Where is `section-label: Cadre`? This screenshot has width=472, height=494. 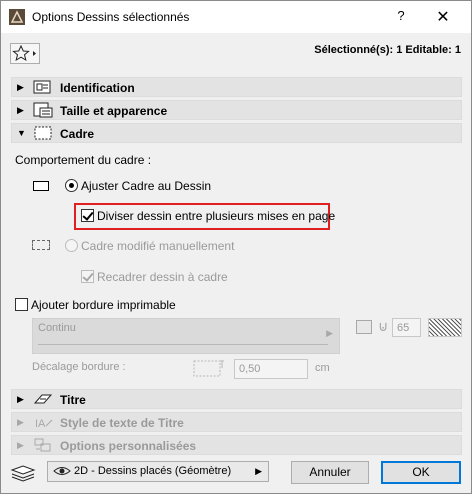 section-label: Cadre is located at coordinates (77, 134).